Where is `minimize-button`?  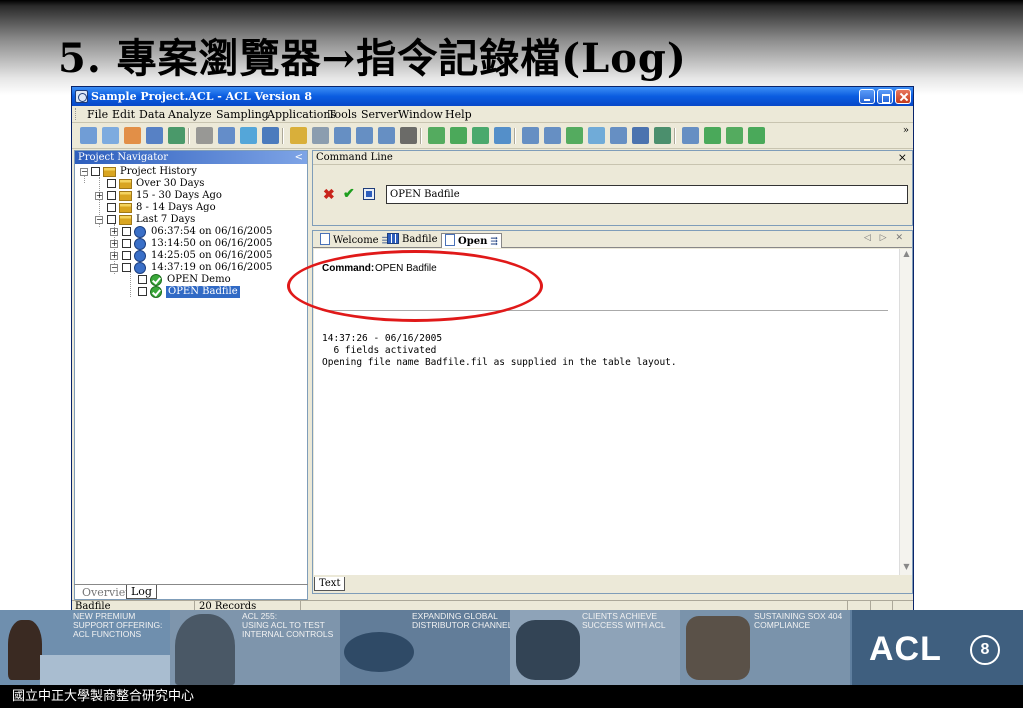
minimize-button is located at coordinates (867, 96).